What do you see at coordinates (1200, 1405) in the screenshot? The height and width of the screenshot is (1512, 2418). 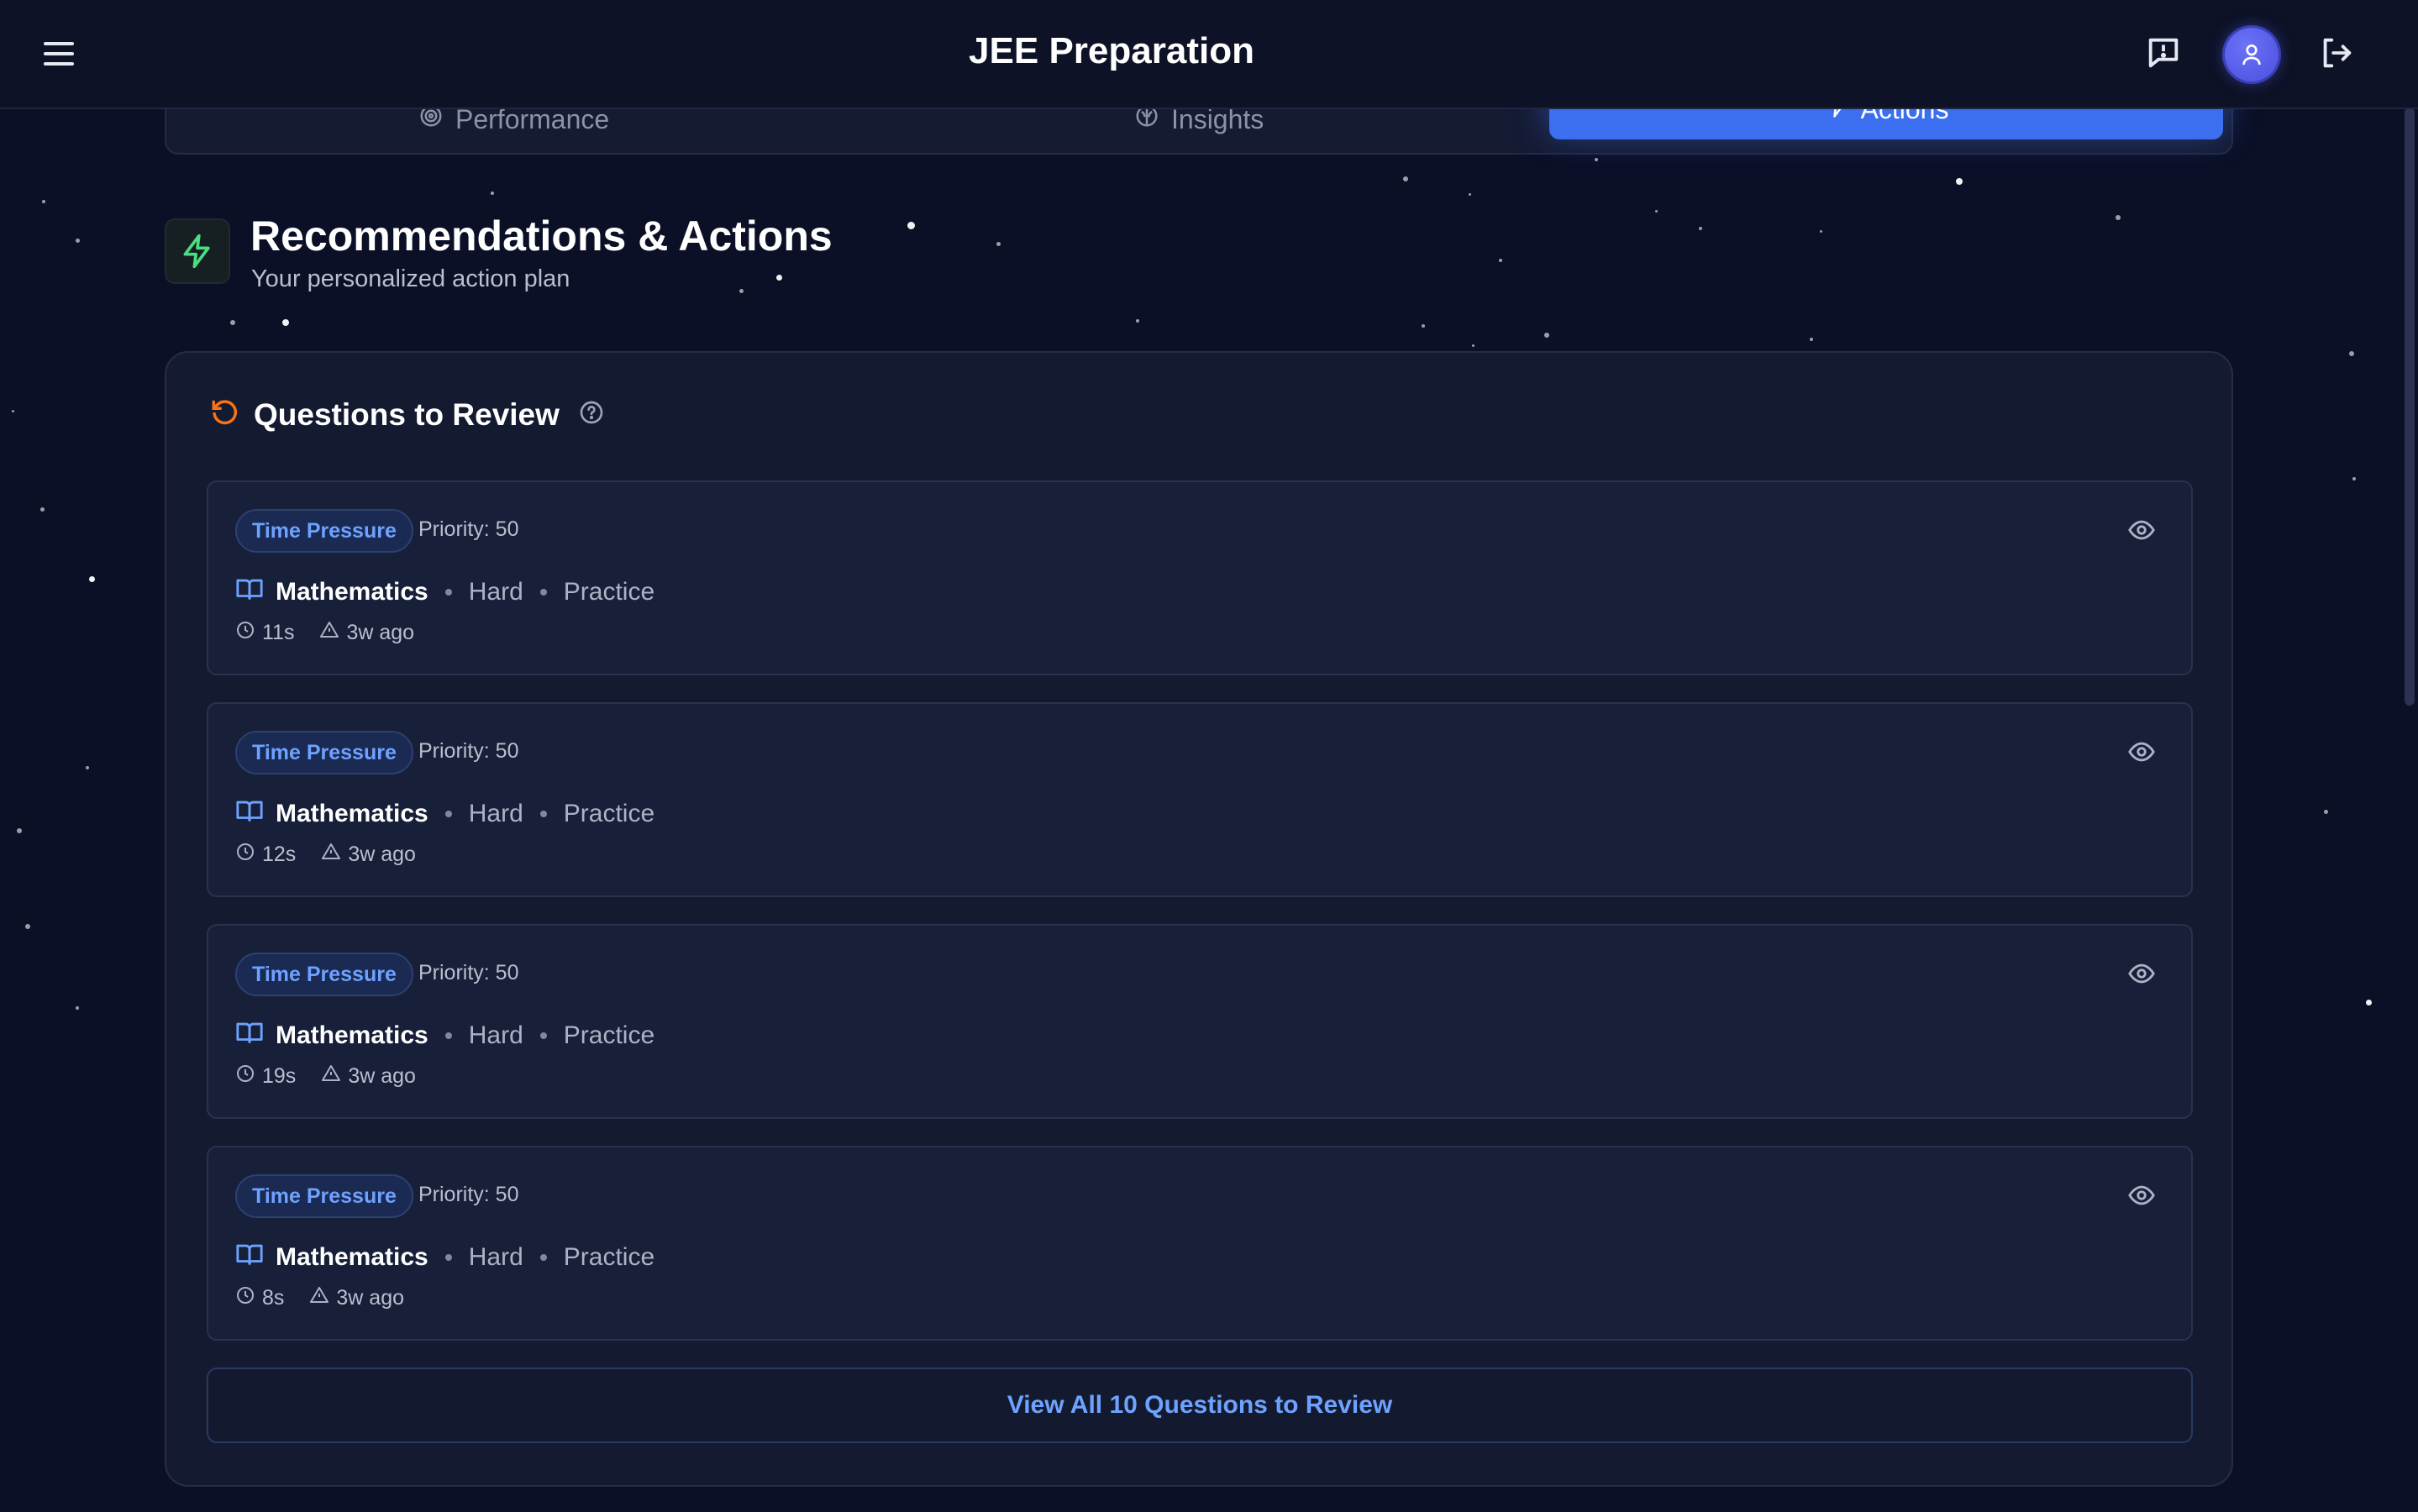 I see `view-all-button: View All 10 Questions to Review` at bounding box center [1200, 1405].